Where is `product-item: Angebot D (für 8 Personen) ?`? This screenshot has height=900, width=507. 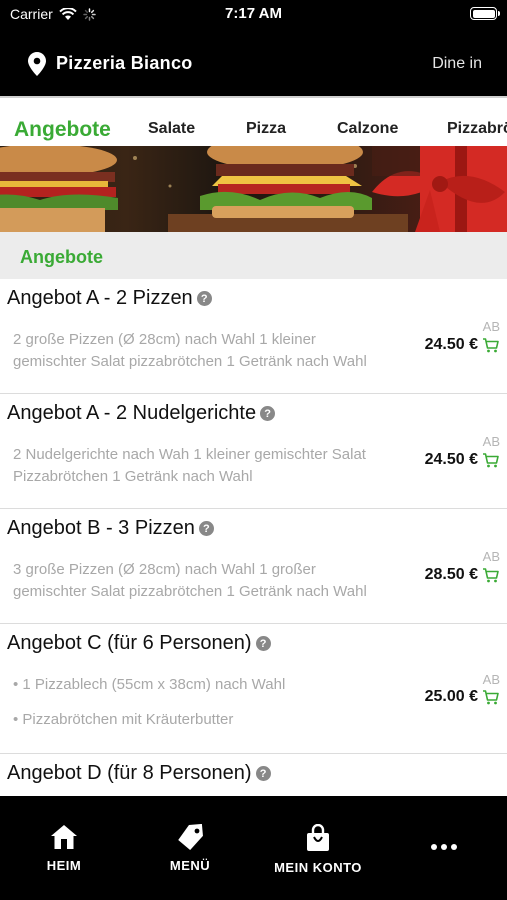
product-item: Angebot D (für 8 Personen) ? is located at coordinates (253, 775).